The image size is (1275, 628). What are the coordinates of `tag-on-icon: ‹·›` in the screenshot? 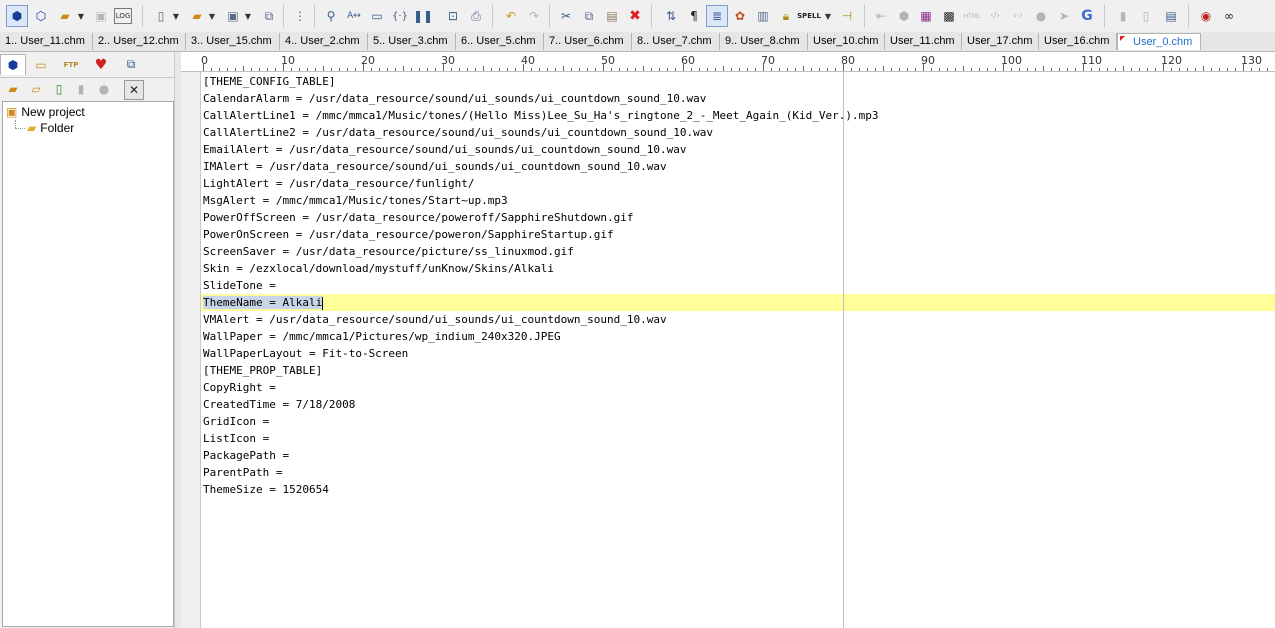 It's located at (1018, 16).